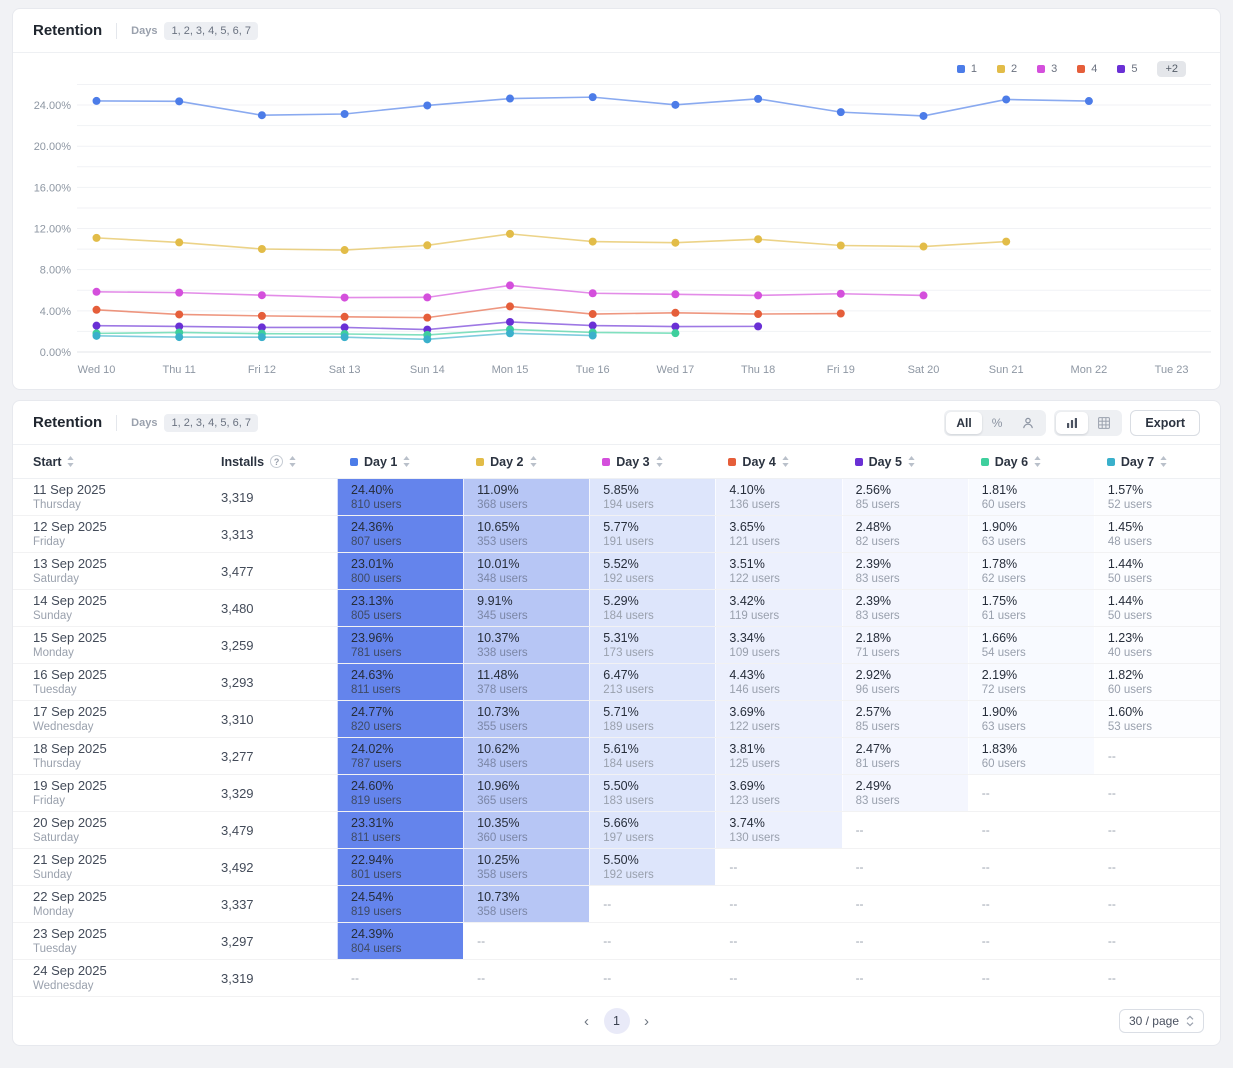 The image size is (1233, 1068). Describe the element at coordinates (1003, 653) in the screenshot. I see `retention-users: 54 users` at that location.